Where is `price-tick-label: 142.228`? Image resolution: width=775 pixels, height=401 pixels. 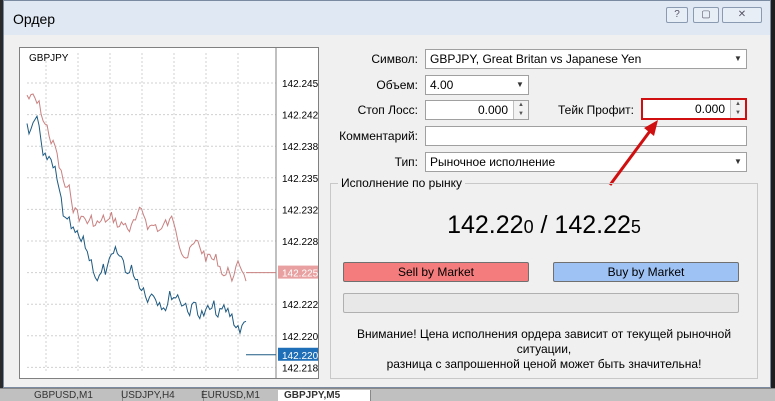 price-tick-label: 142.228 is located at coordinates (300, 242).